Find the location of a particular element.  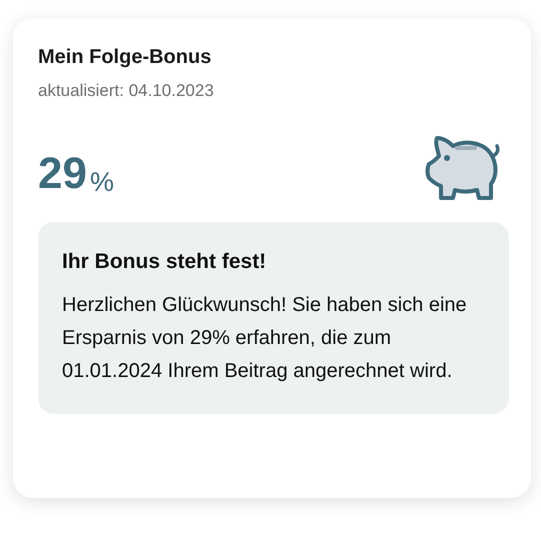

notice-heading: Ihr Bonus steht fest! is located at coordinates (165, 261).